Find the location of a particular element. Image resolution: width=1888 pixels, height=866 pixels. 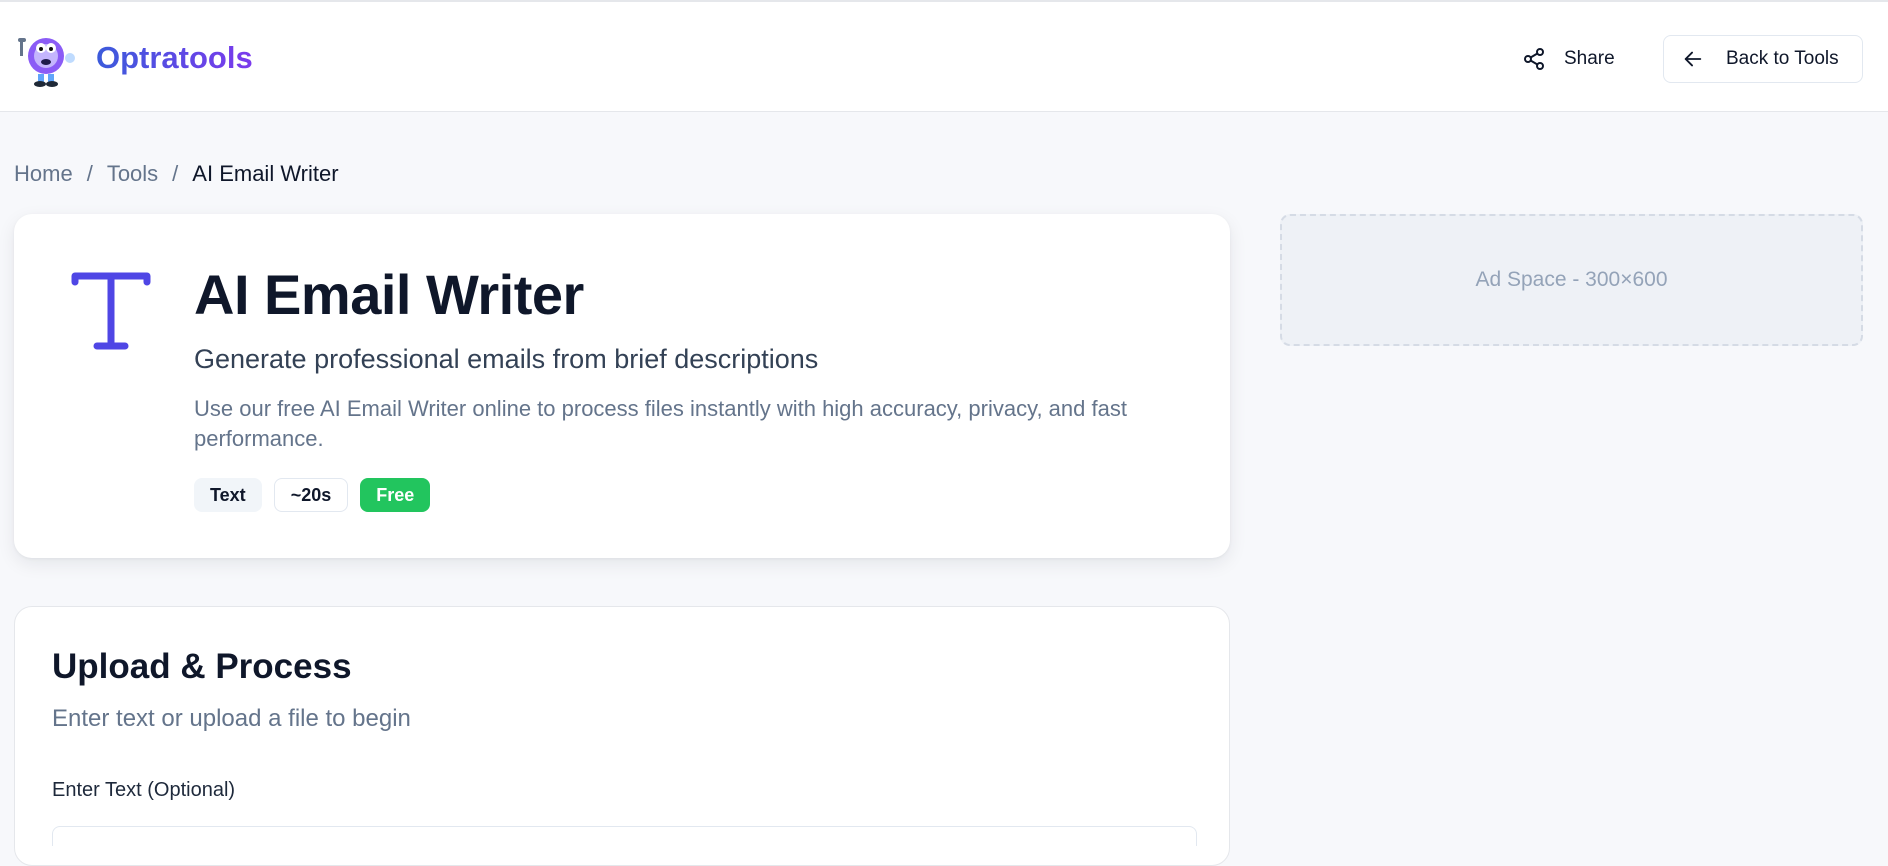

text-type-icon is located at coordinates (111, 311).